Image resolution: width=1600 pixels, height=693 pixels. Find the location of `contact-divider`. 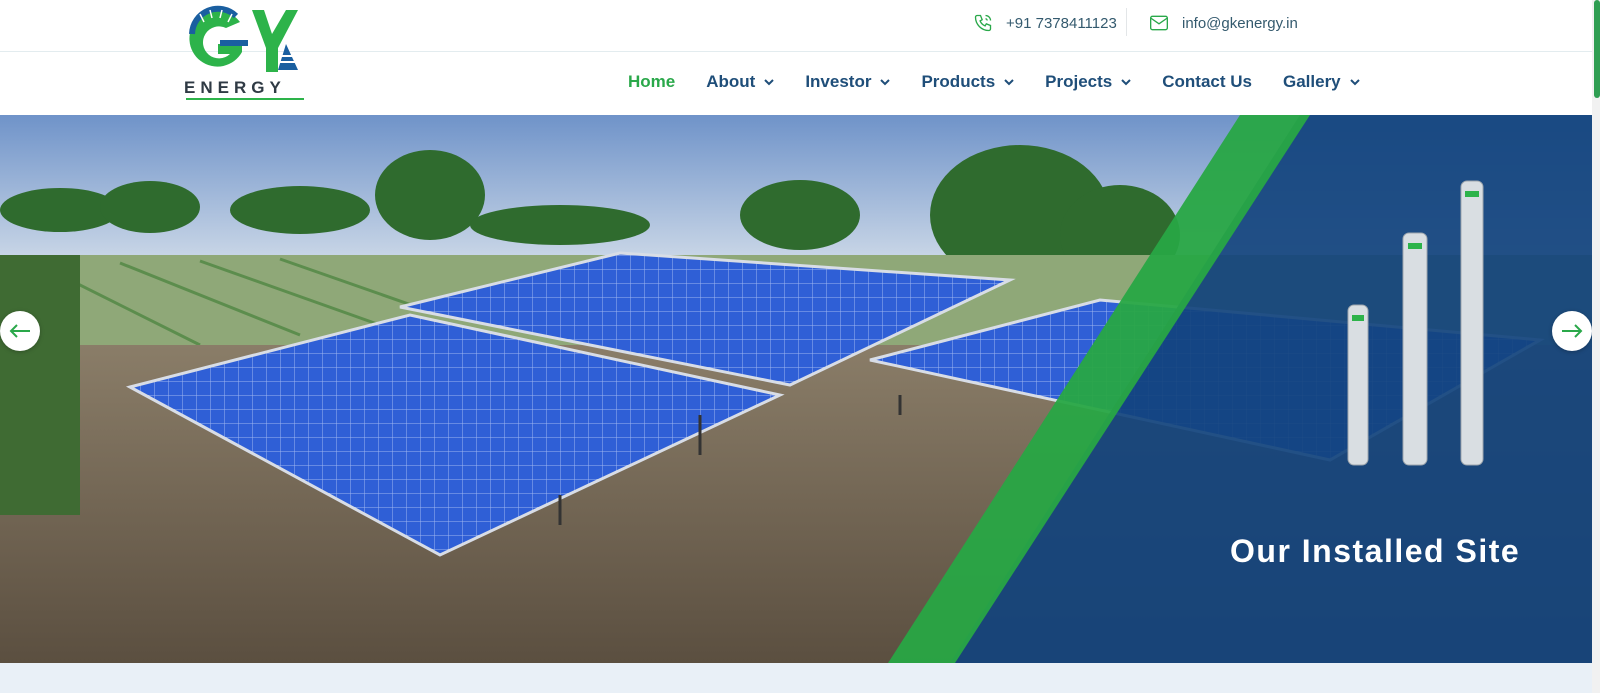

contact-divider is located at coordinates (1126, 22).